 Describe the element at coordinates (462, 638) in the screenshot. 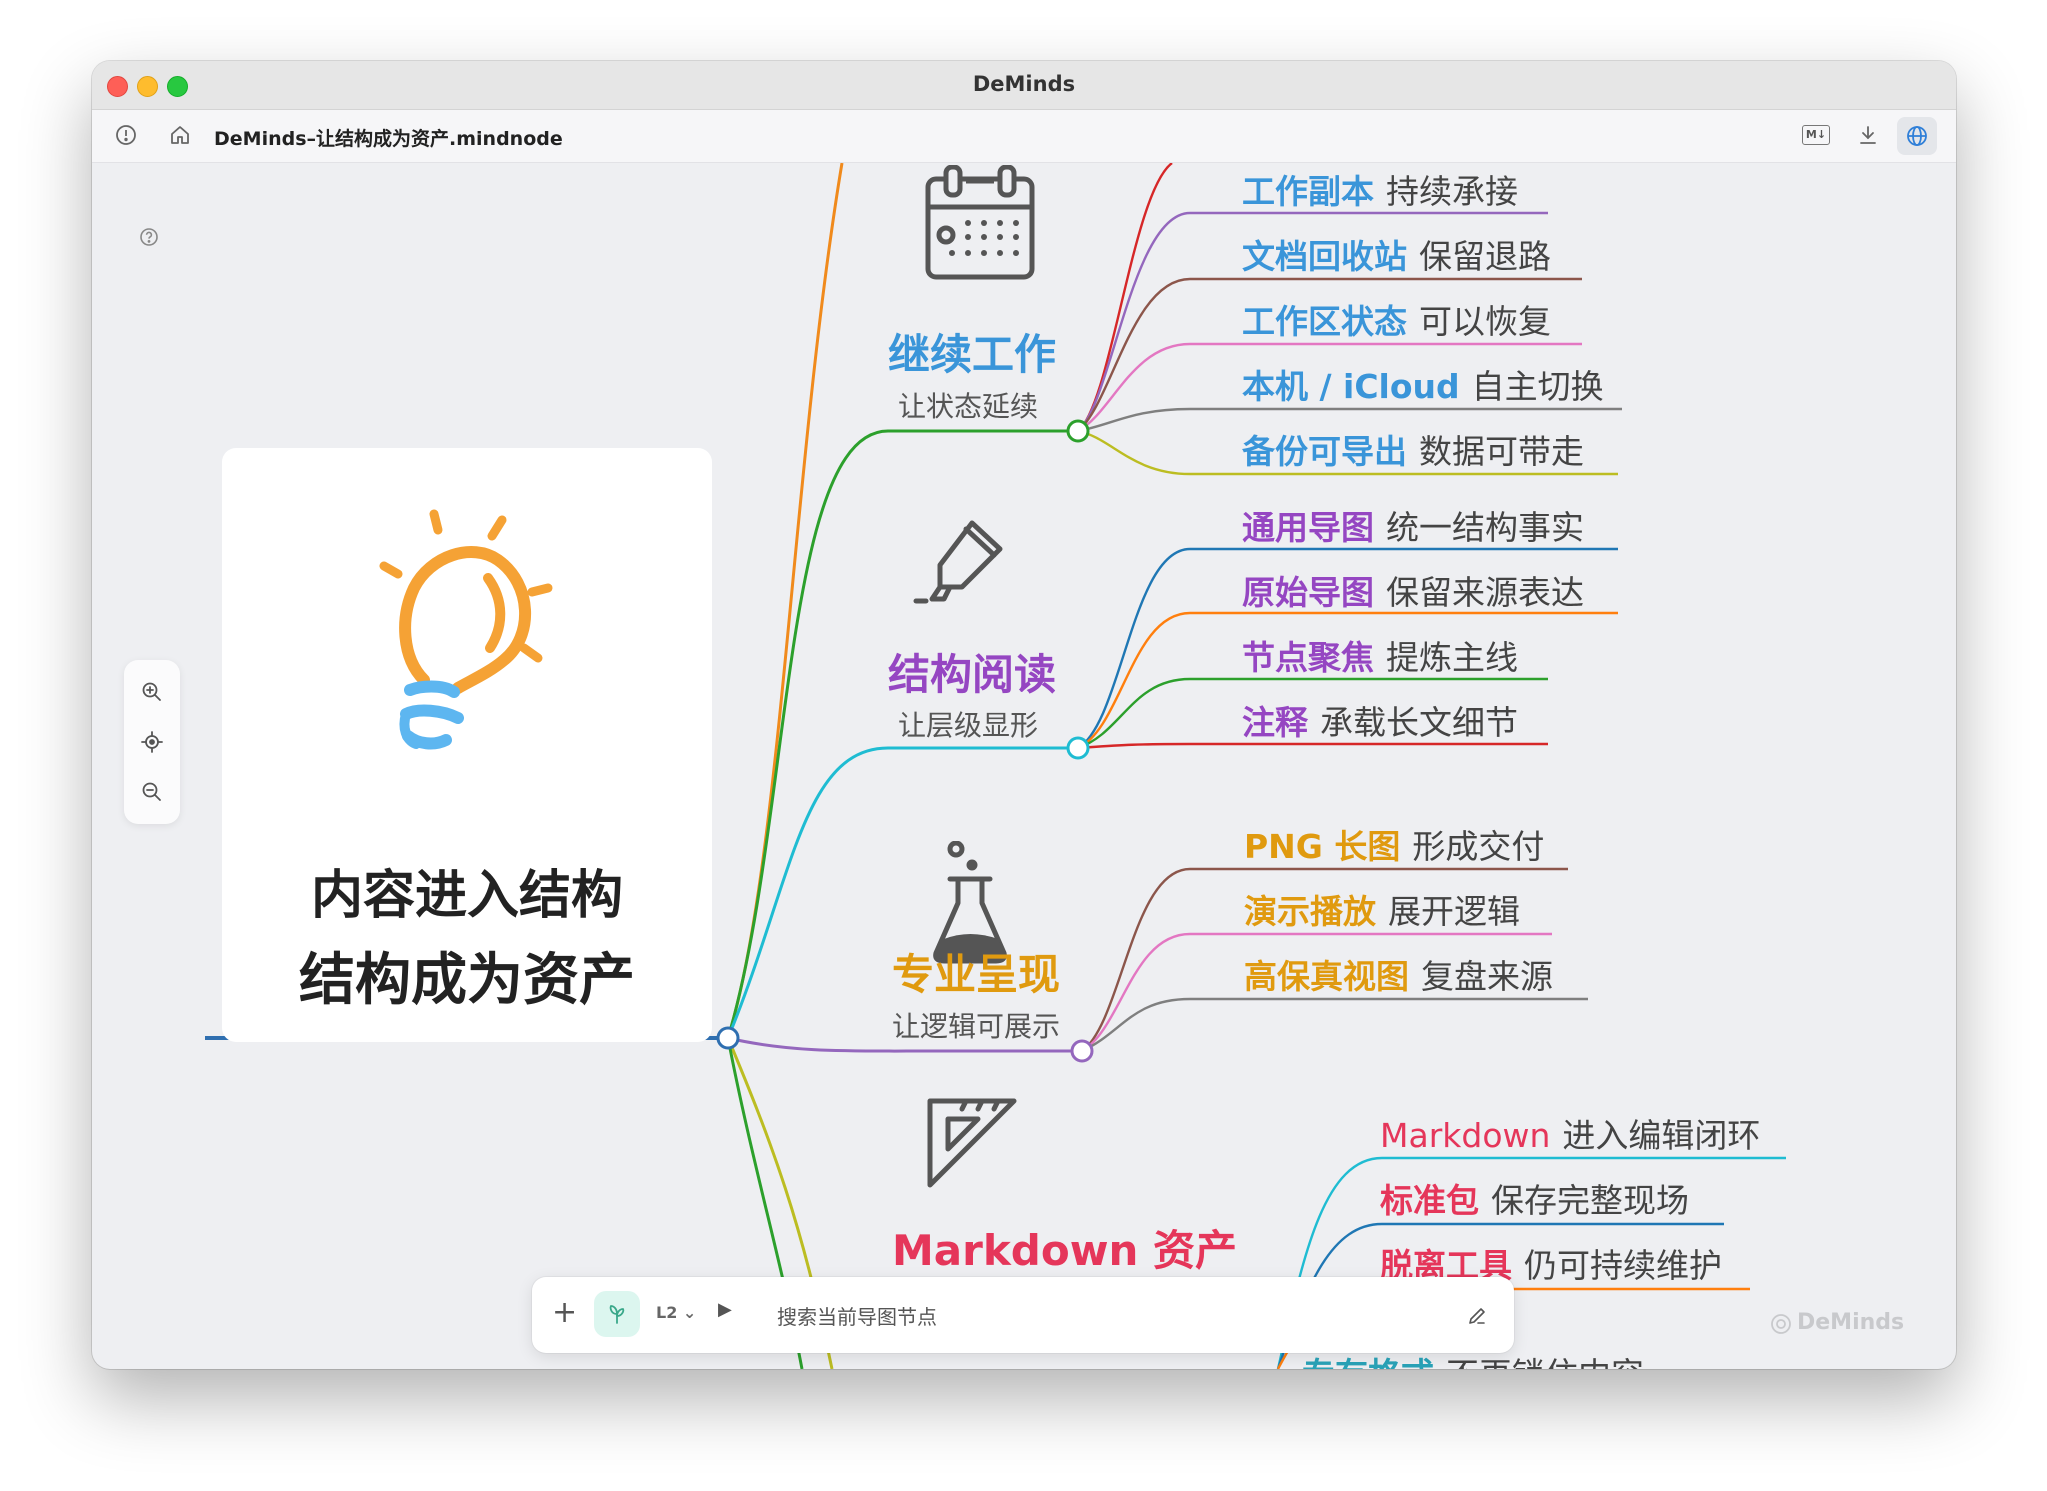

I see `lightbulb-icon` at that location.